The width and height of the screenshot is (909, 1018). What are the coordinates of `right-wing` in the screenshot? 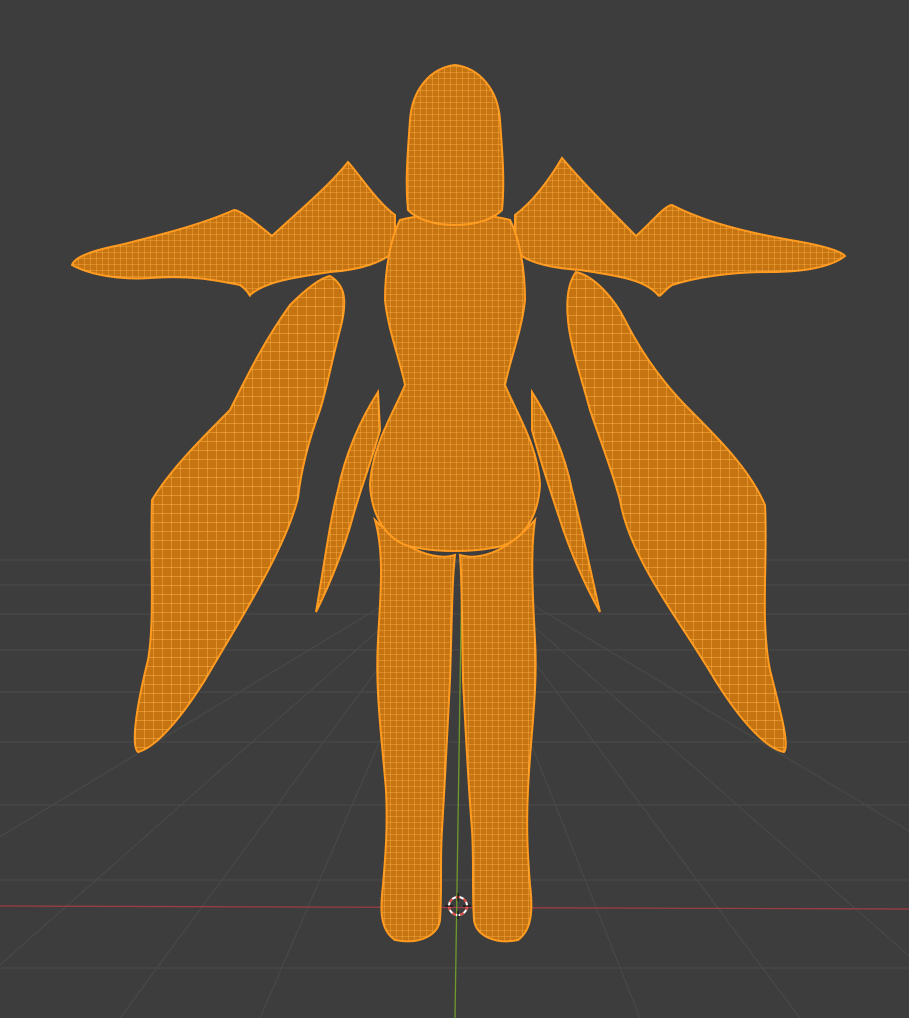 It's located at (676, 512).